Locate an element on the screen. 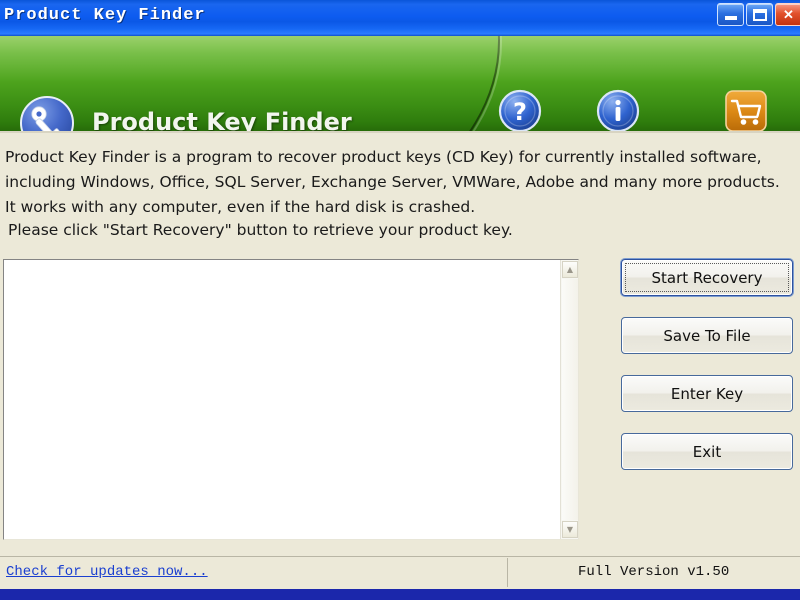 Image resolution: width=800 pixels, height=600 pixels. enter-key-button: Enter Key is located at coordinates (707, 393).